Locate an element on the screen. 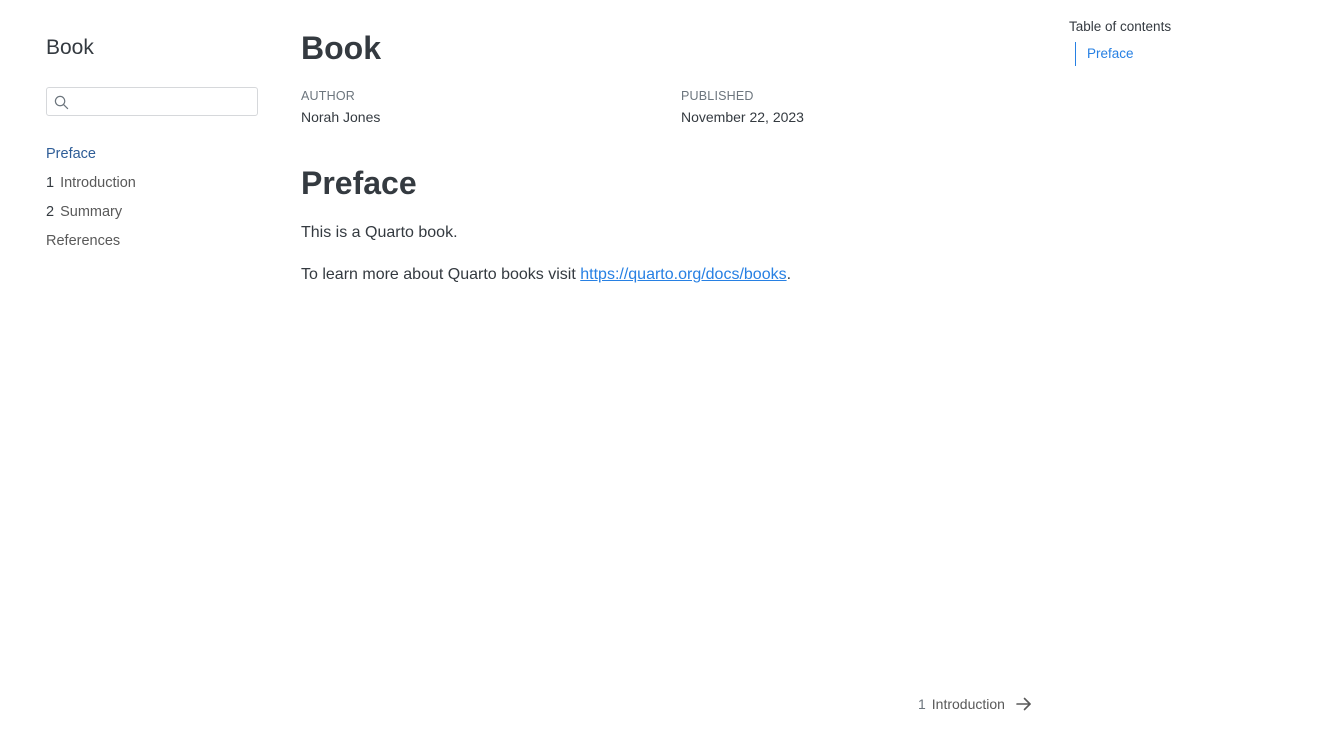 Image resolution: width=1344 pixels, height=756 pixels. search-input is located at coordinates (164, 102).